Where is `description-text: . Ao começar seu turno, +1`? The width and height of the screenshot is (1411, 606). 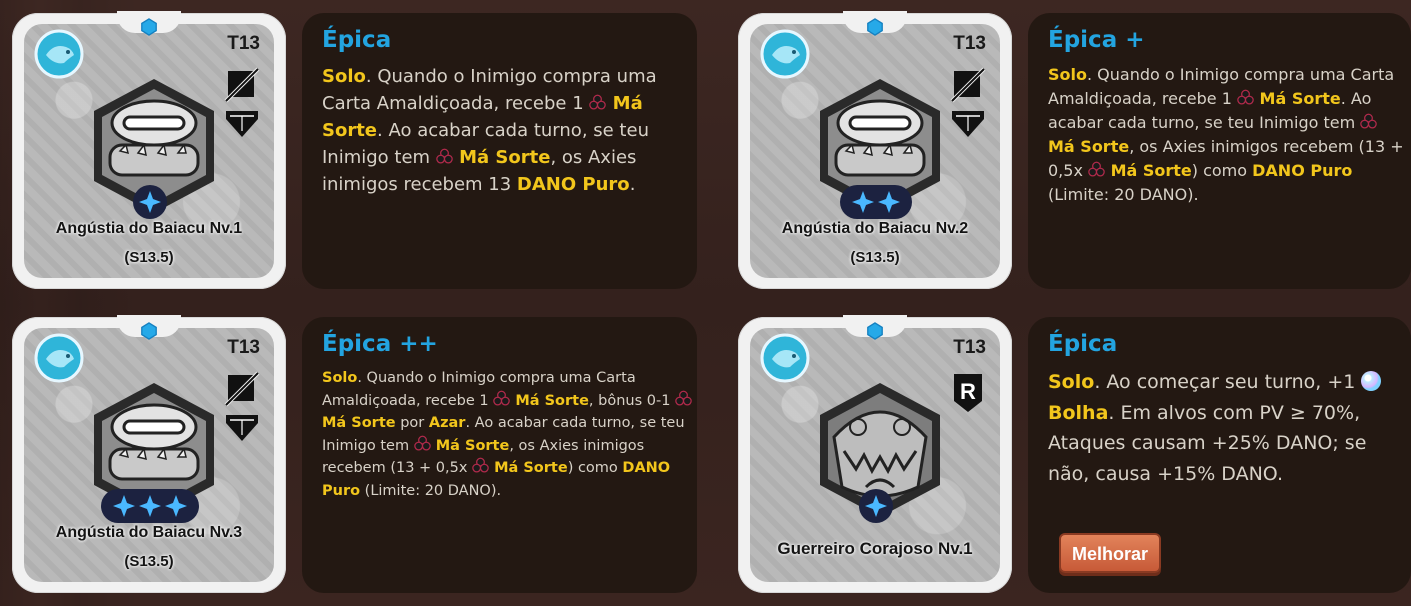
description-text: . Ao começar seu turno, +1 is located at coordinates (1228, 382).